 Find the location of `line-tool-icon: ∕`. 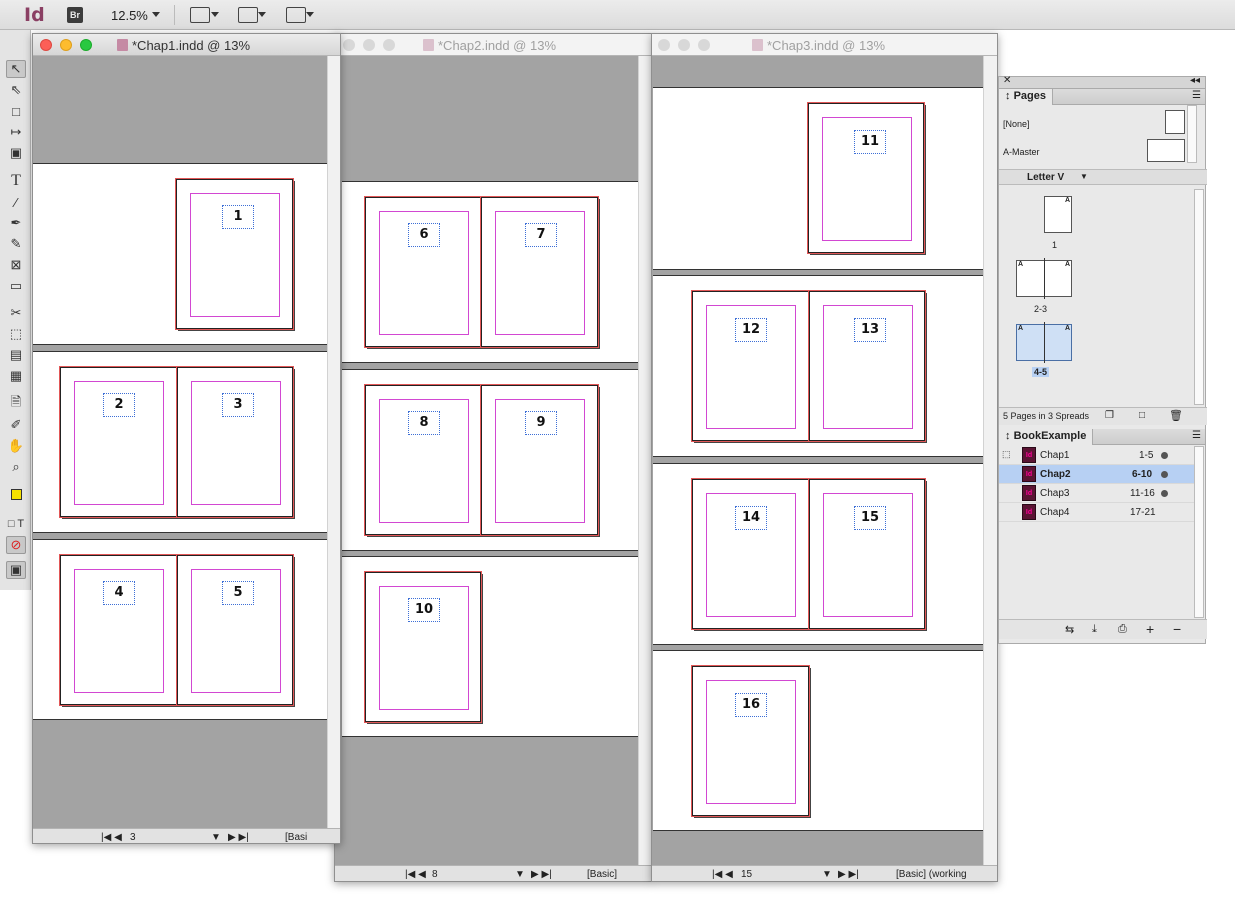

line-tool-icon: ∕ is located at coordinates (16, 202).